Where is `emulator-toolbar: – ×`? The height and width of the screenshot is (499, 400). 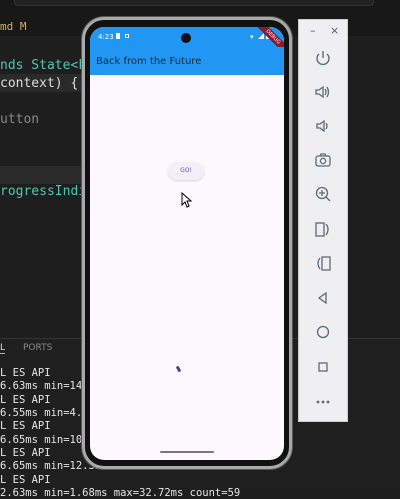
emulator-toolbar: – × is located at coordinates (323, 220).